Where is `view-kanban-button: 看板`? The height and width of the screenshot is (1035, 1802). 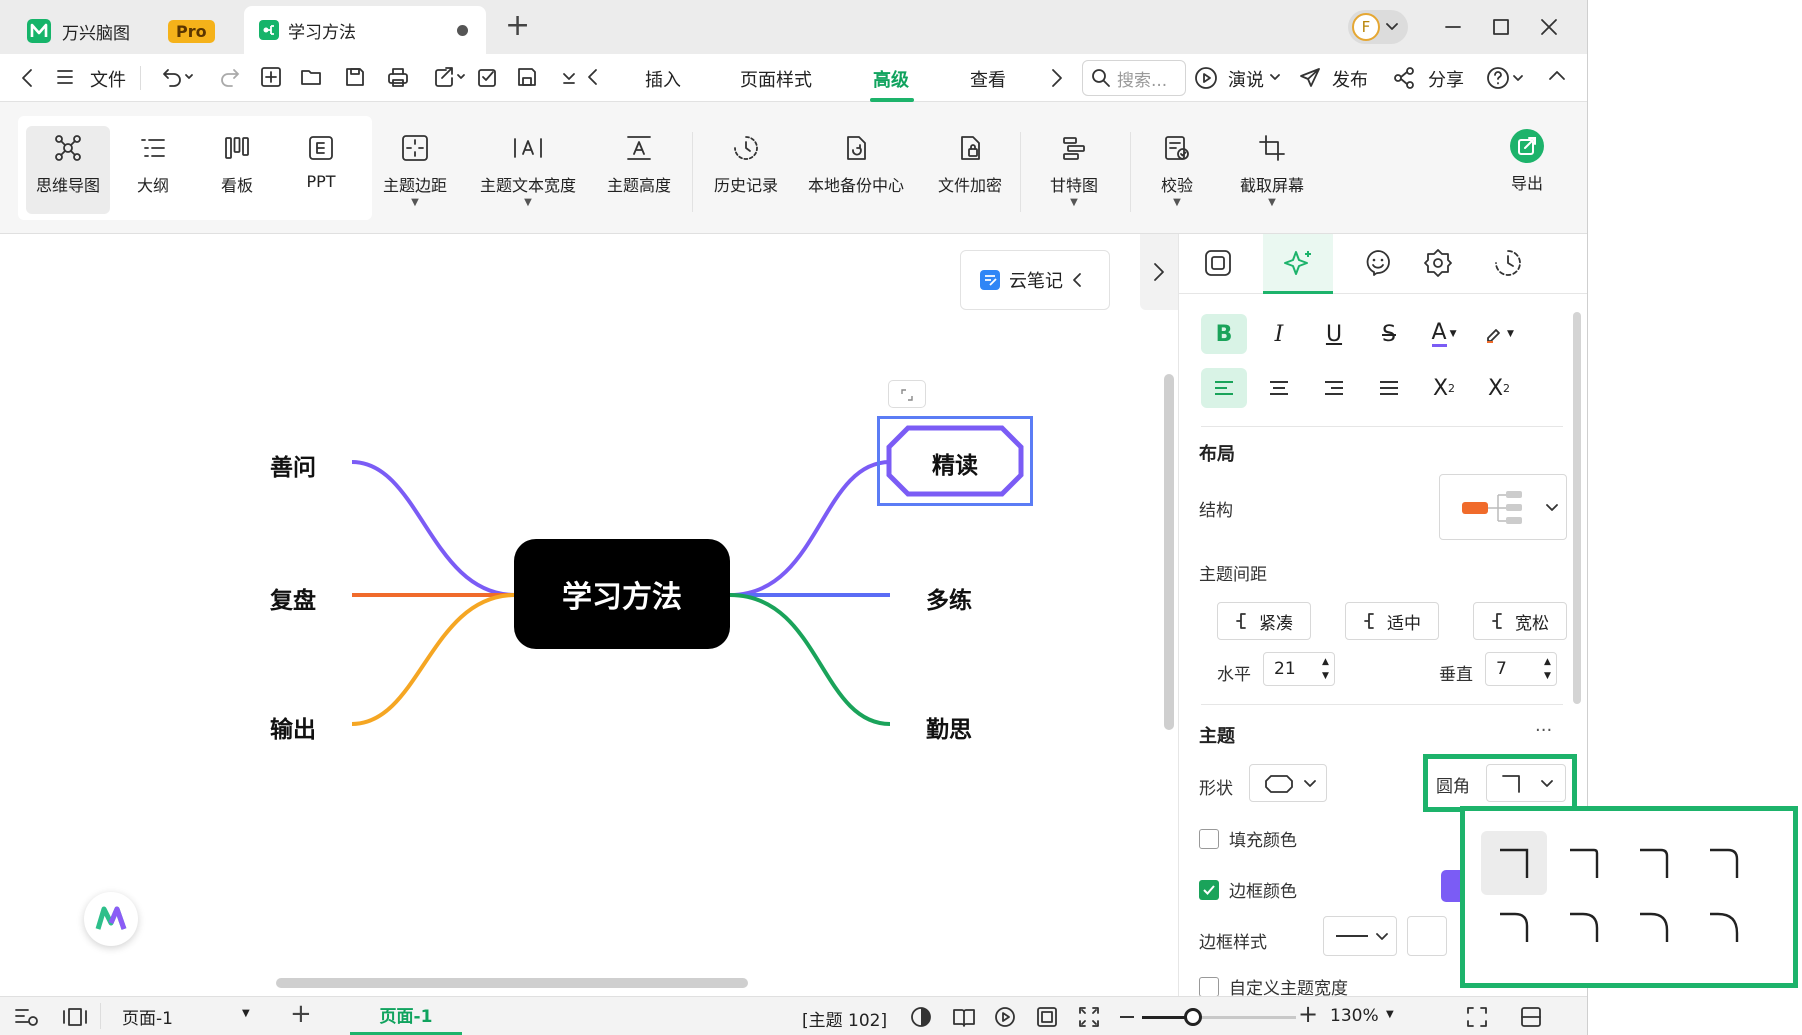
view-kanban-button: 看板 is located at coordinates (237, 168).